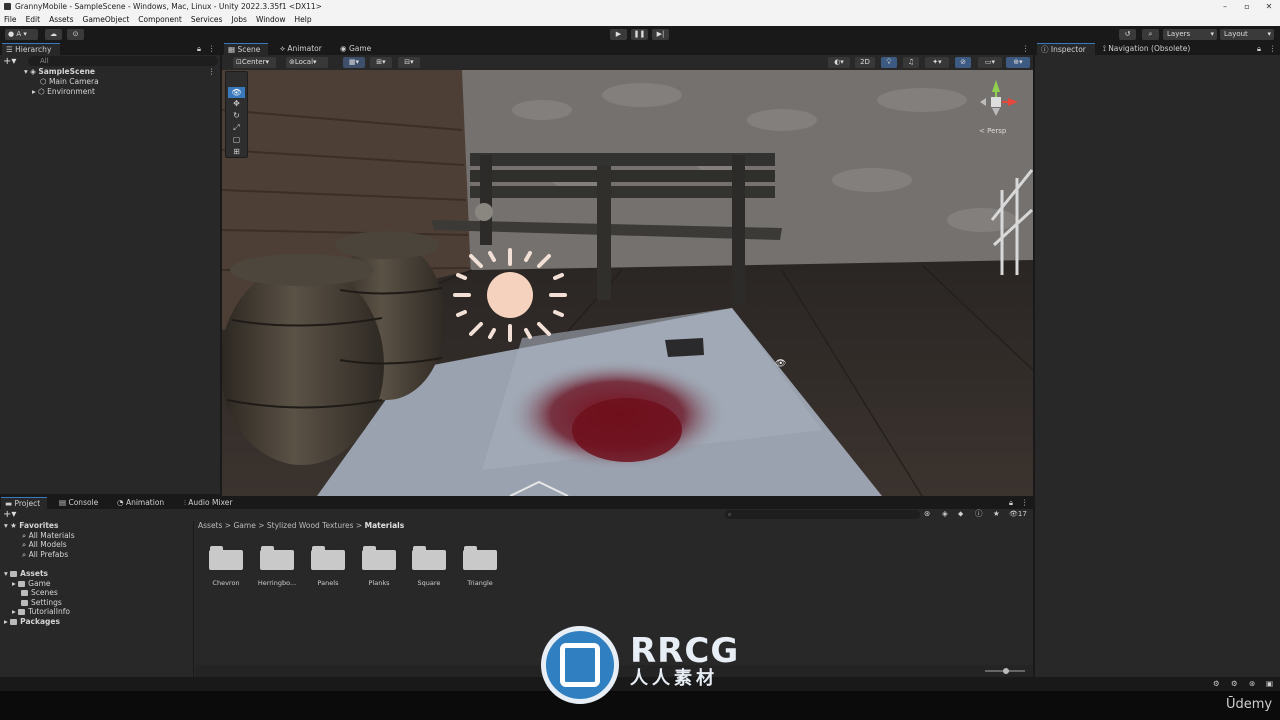 This screenshot has height=720, width=1280. What do you see at coordinates (254, 62) in the screenshot?
I see `pivot-dropdown: ⊡Center▾` at bounding box center [254, 62].